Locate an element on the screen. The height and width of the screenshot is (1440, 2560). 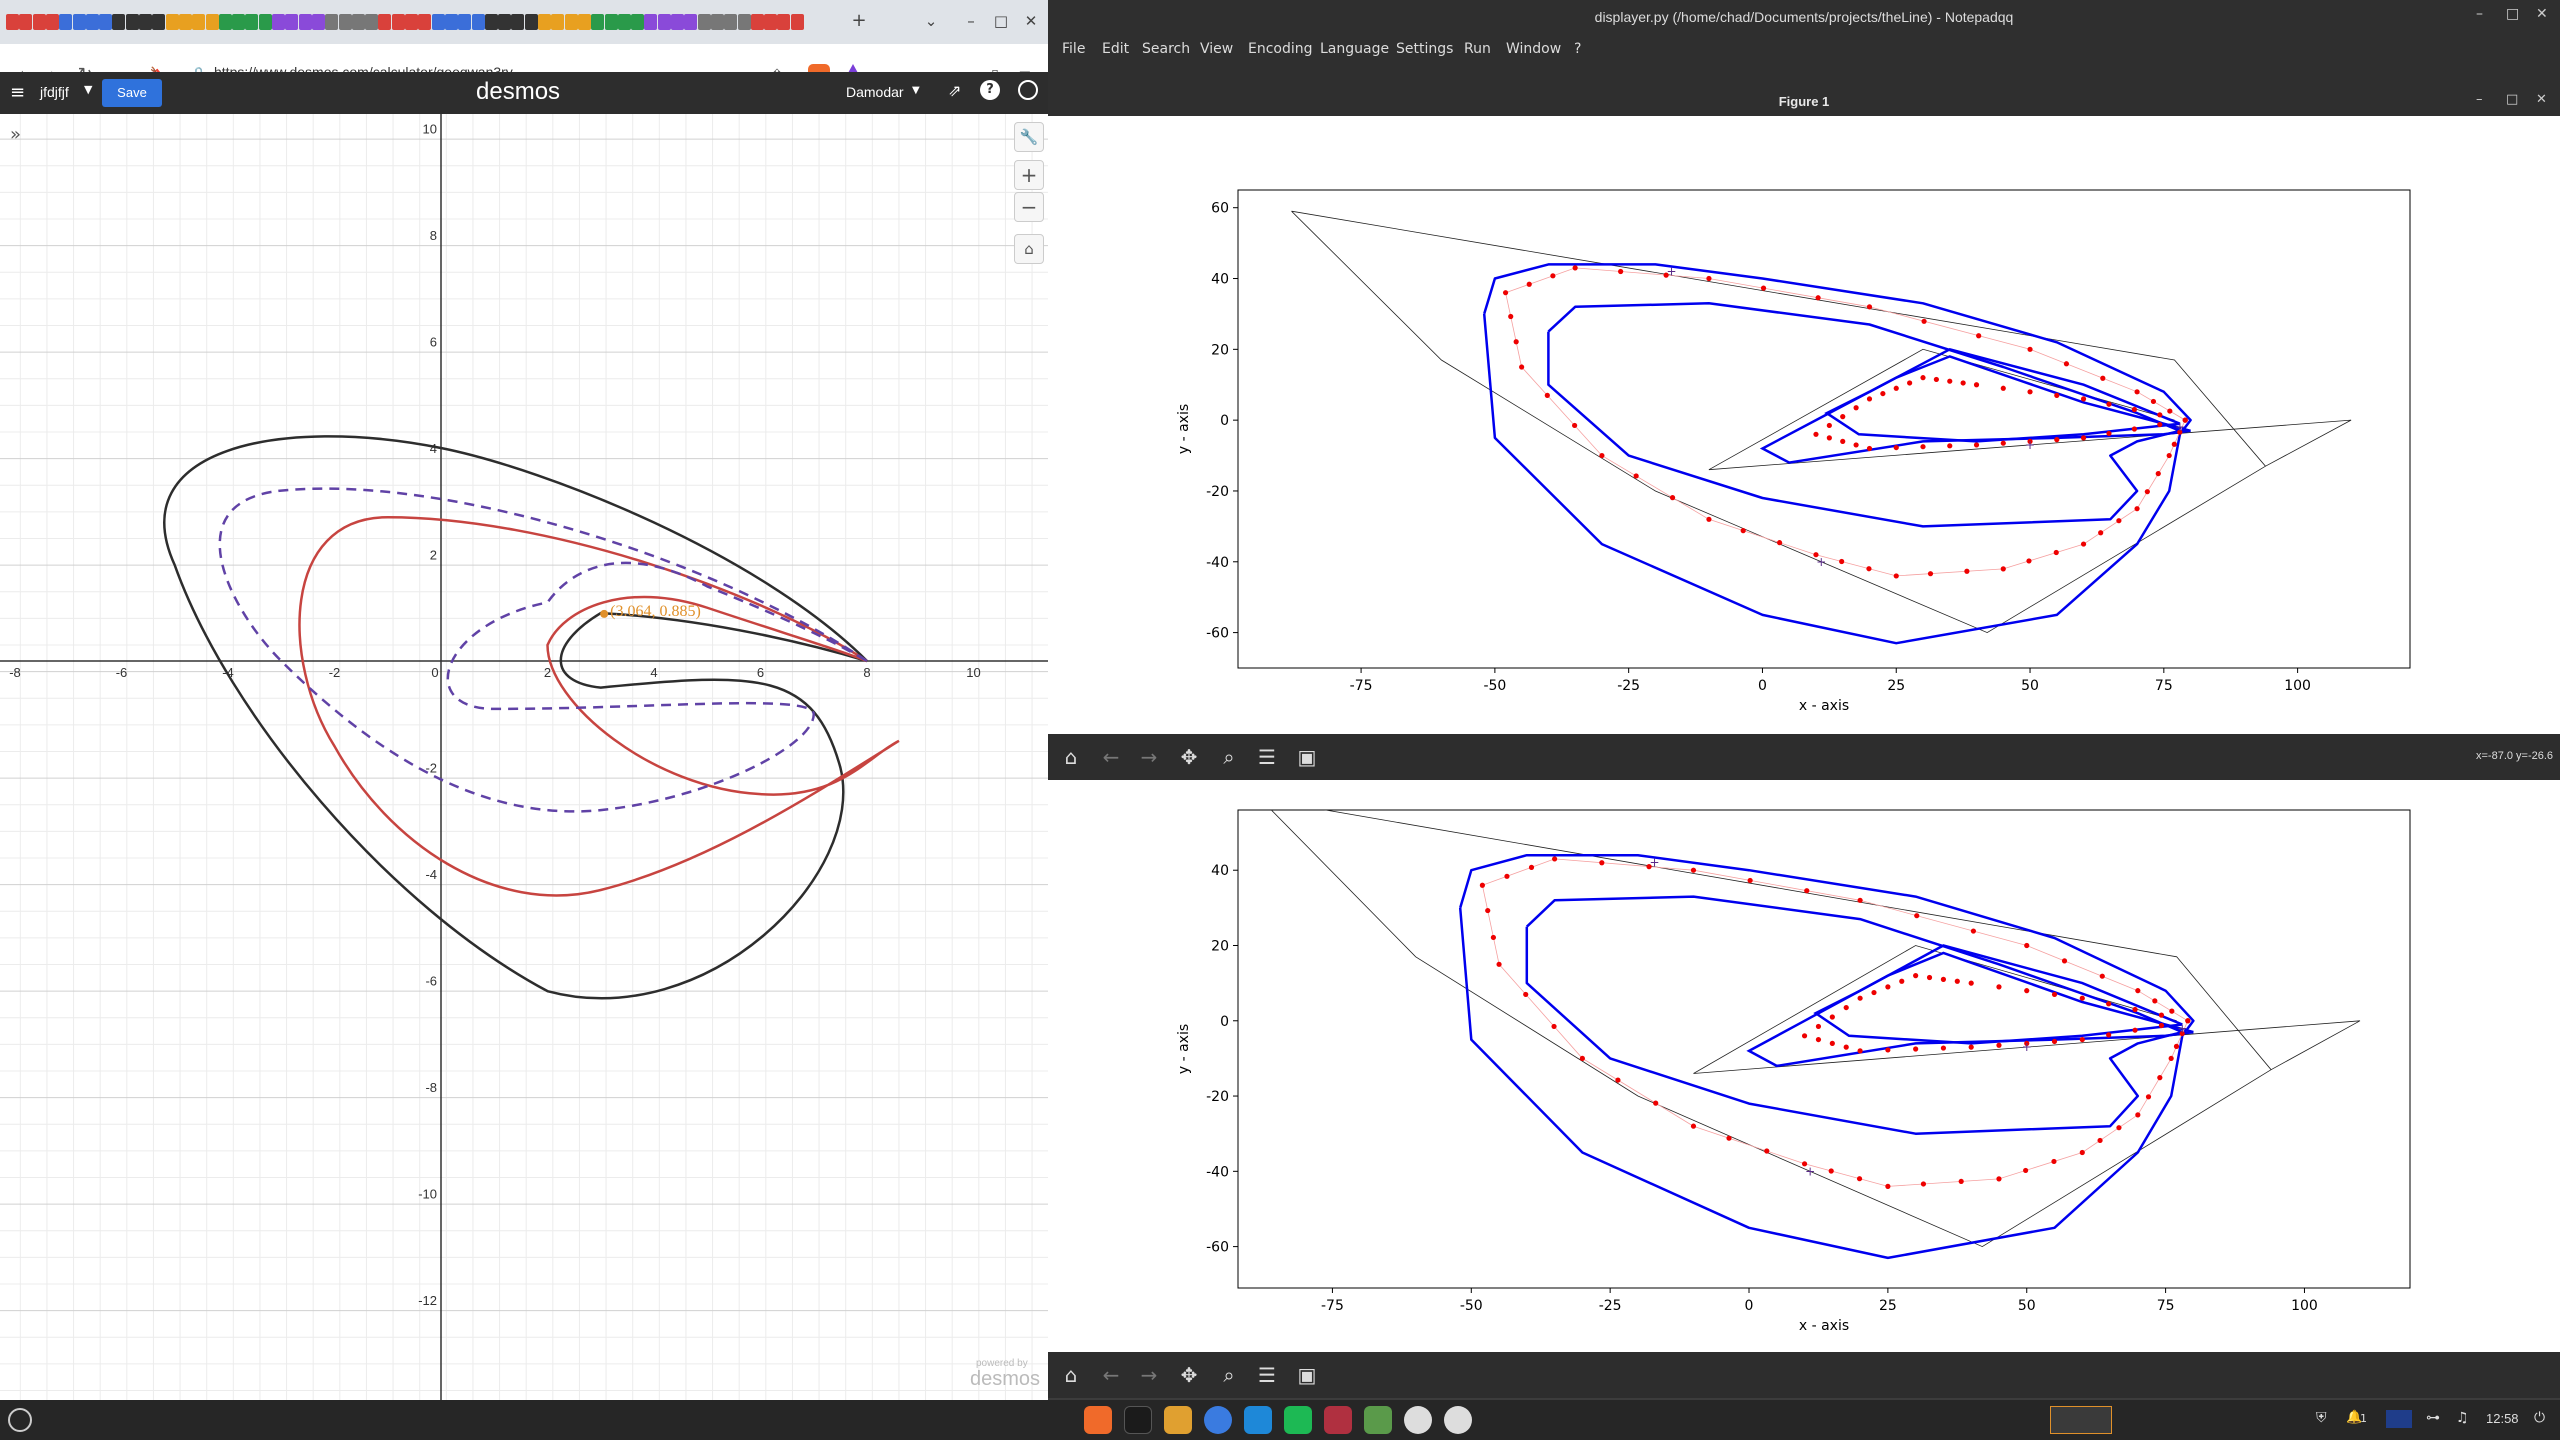
power-icon: ⏻ is located at coordinates (2539, 1418).